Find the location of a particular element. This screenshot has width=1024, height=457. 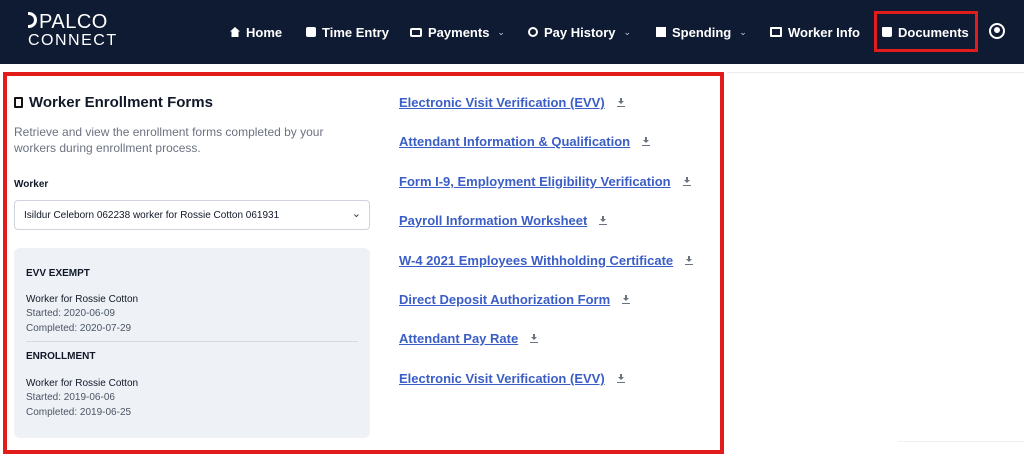

form-link-label: Payroll Information Worksheet is located at coordinates (493, 220).